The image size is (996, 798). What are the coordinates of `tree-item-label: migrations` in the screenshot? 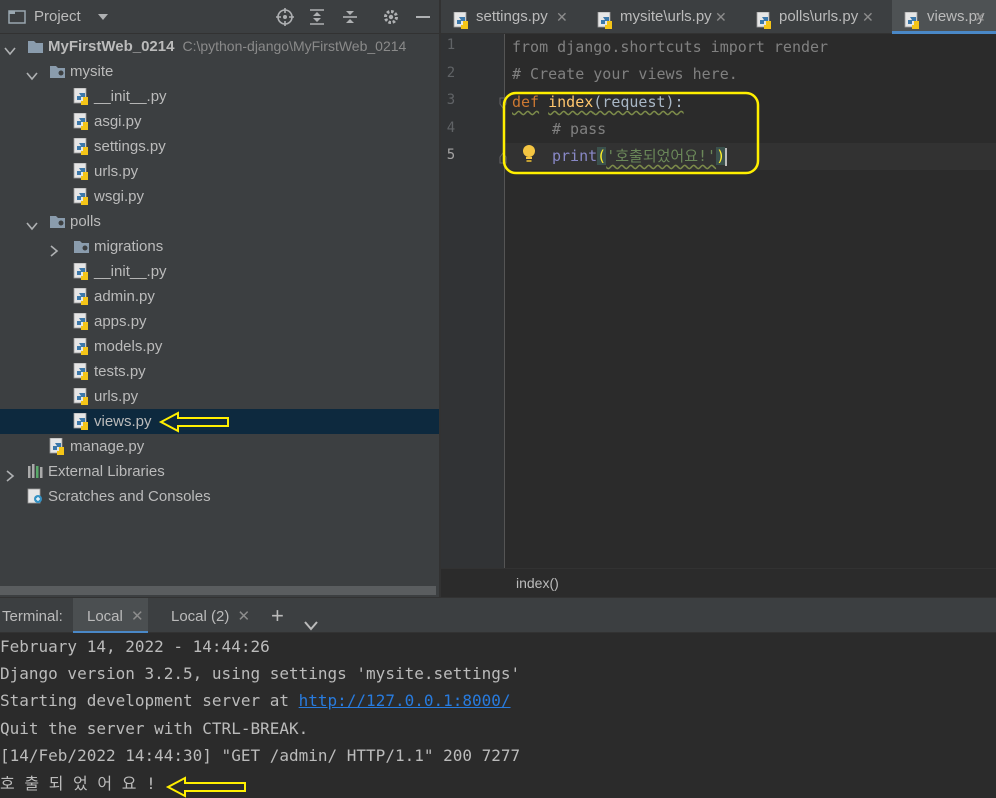 It's located at (129, 246).